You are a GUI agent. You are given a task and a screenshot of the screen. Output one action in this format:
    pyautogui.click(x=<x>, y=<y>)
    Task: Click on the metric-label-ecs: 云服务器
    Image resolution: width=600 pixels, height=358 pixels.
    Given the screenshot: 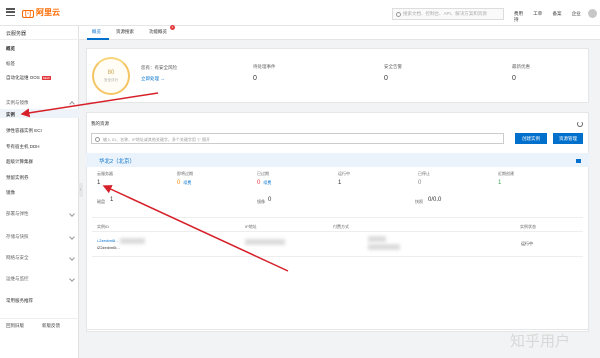 What is the action you would take?
    pyautogui.click(x=105, y=173)
    